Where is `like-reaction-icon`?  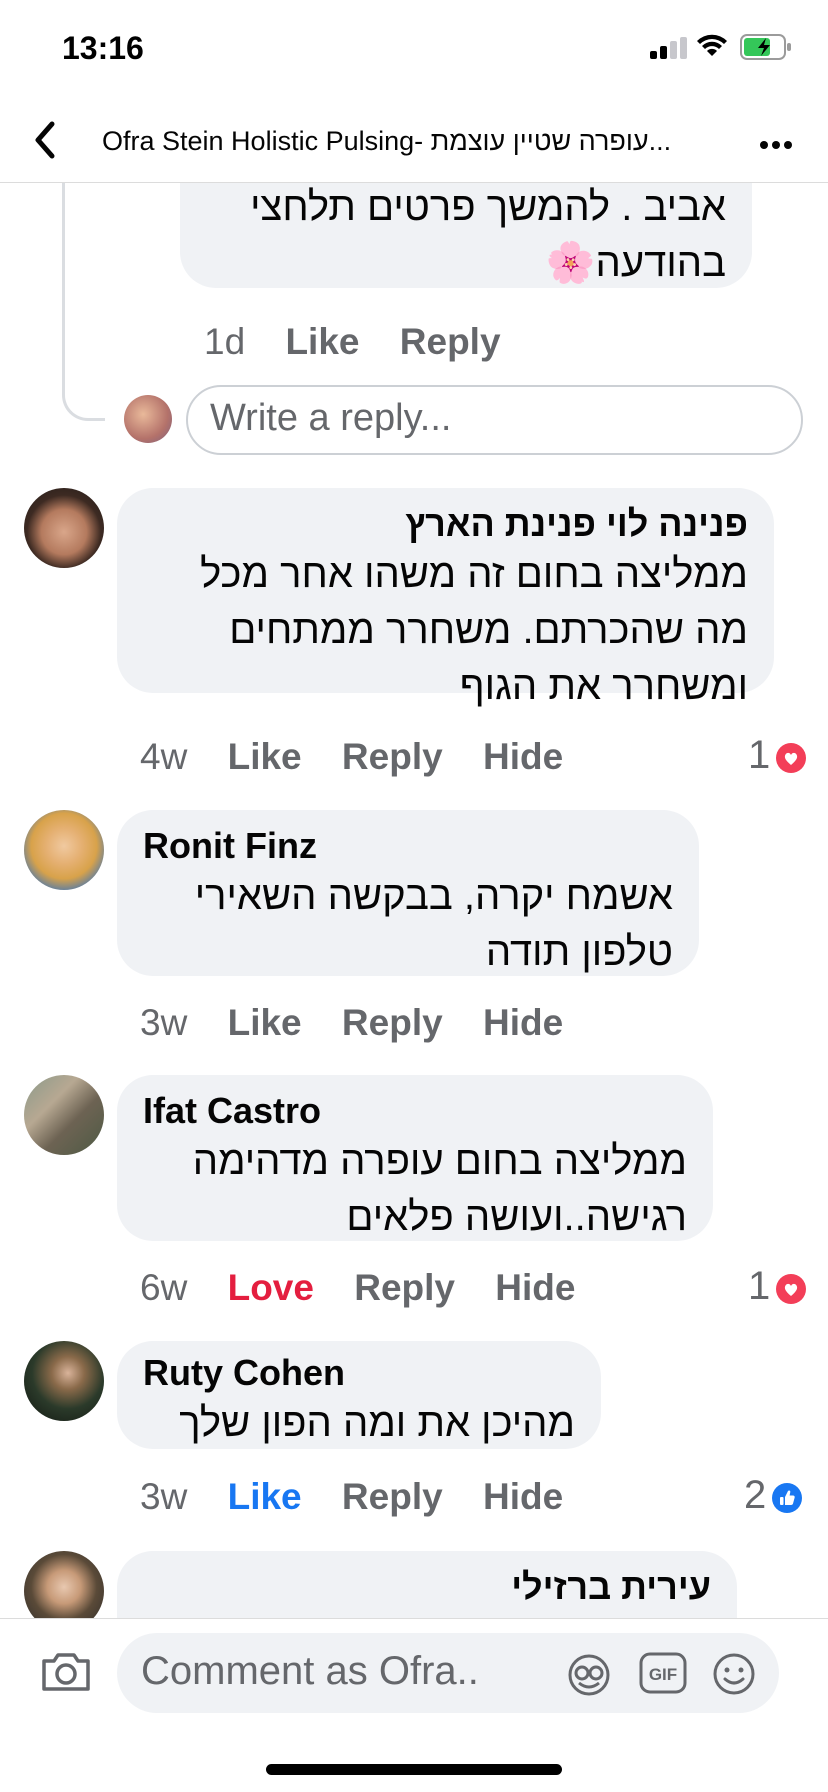 like-reaction-icon is located at coordinates (787, 1496).